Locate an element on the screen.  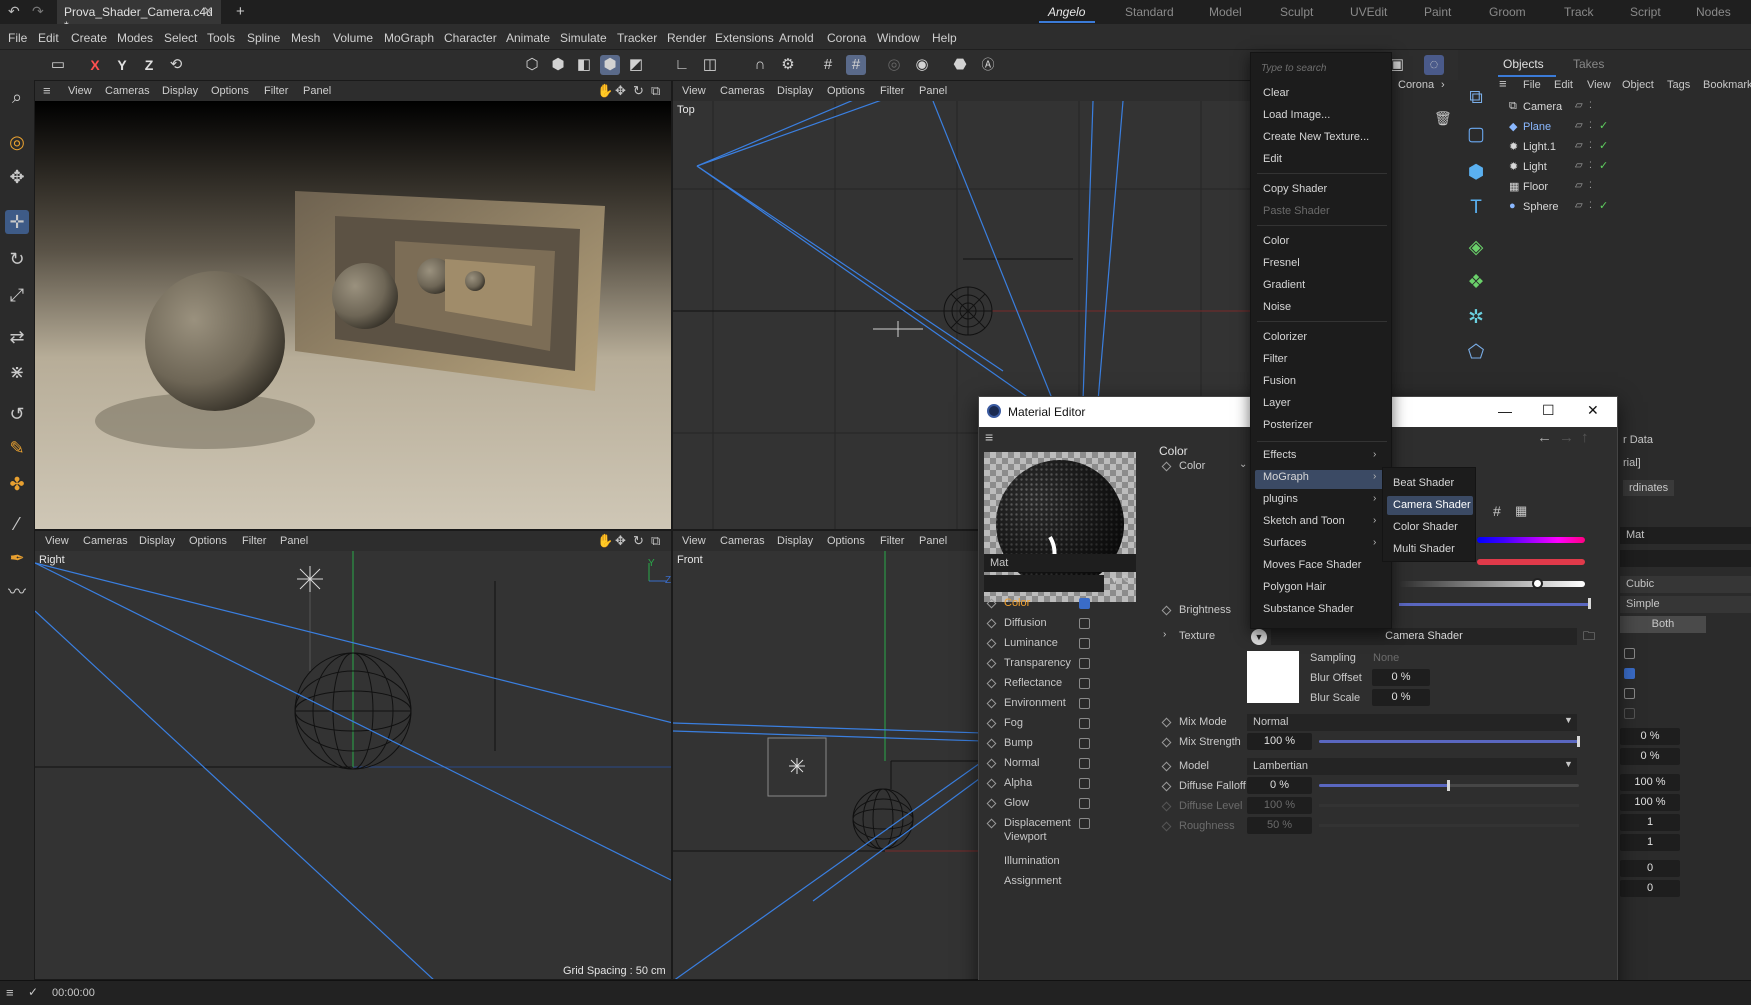
layout-sculpt: Sculpt is located at coordinates (1296, 12).